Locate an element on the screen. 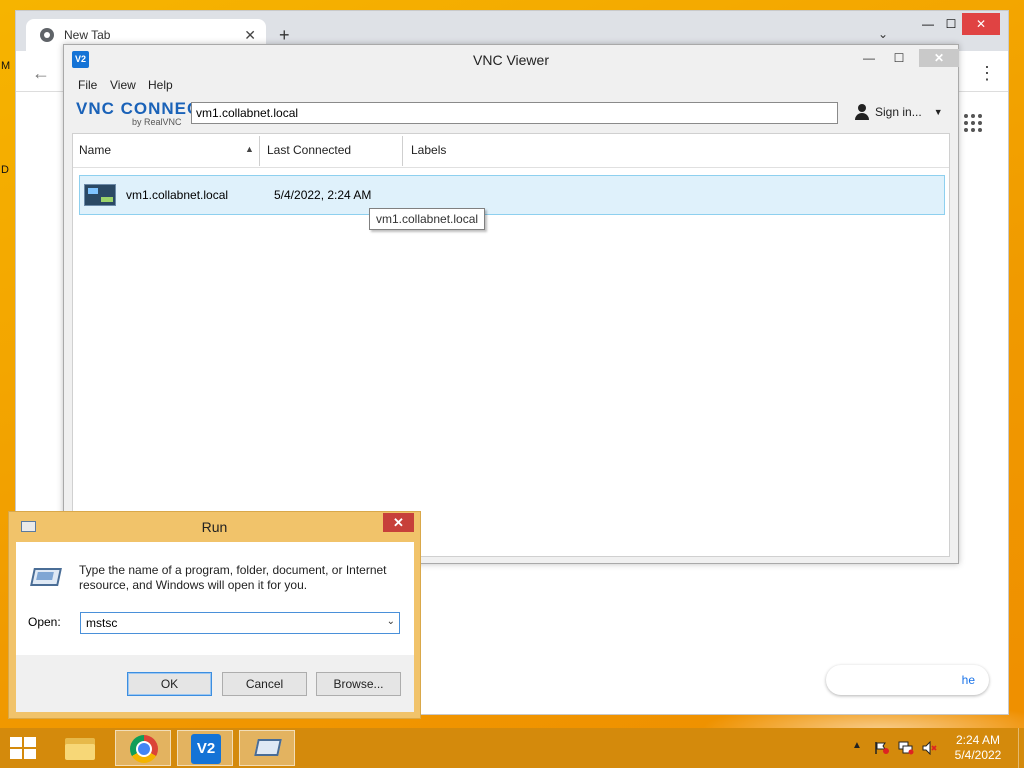 Image resolution: width=1024 pixels, height=768 pixels. customize-chrome-button: he is located at coordinates (907, 680).